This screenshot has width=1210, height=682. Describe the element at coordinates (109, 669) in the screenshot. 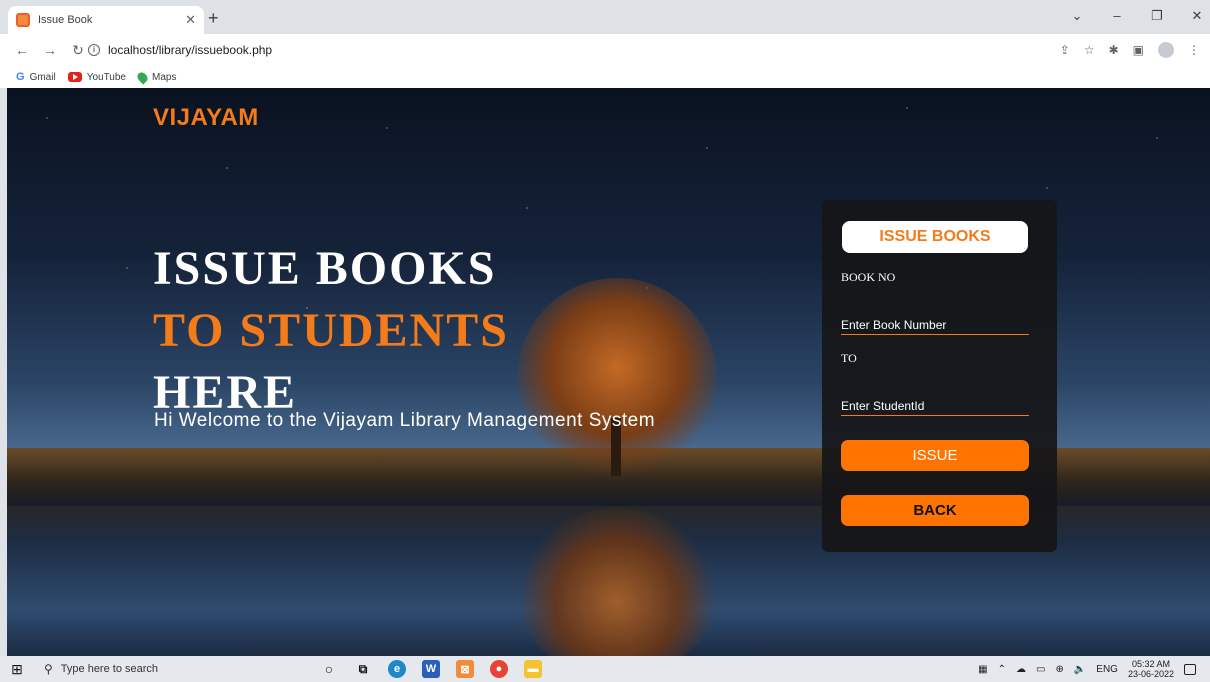

I see `search-placeholder: Type here to search` at that location.